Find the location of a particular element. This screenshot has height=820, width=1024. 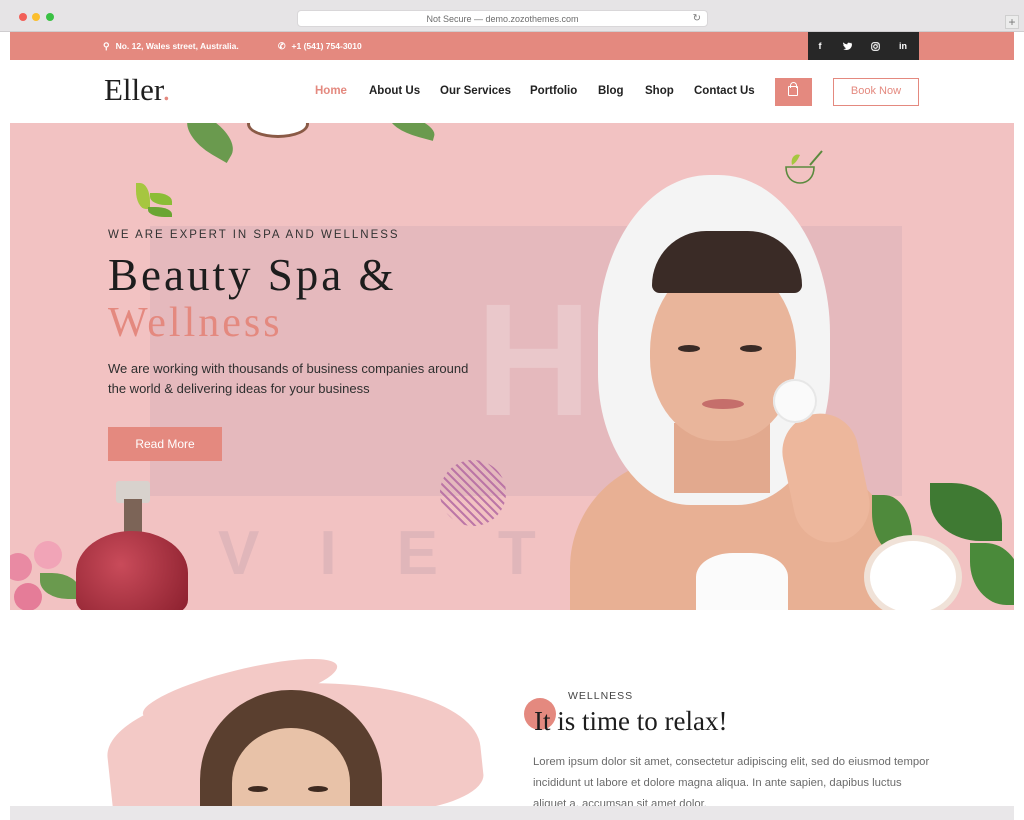

hero-eyebrow: WE ARE EXPERT IN SPA AND WELLNESS is located at coordinates (254, 235).